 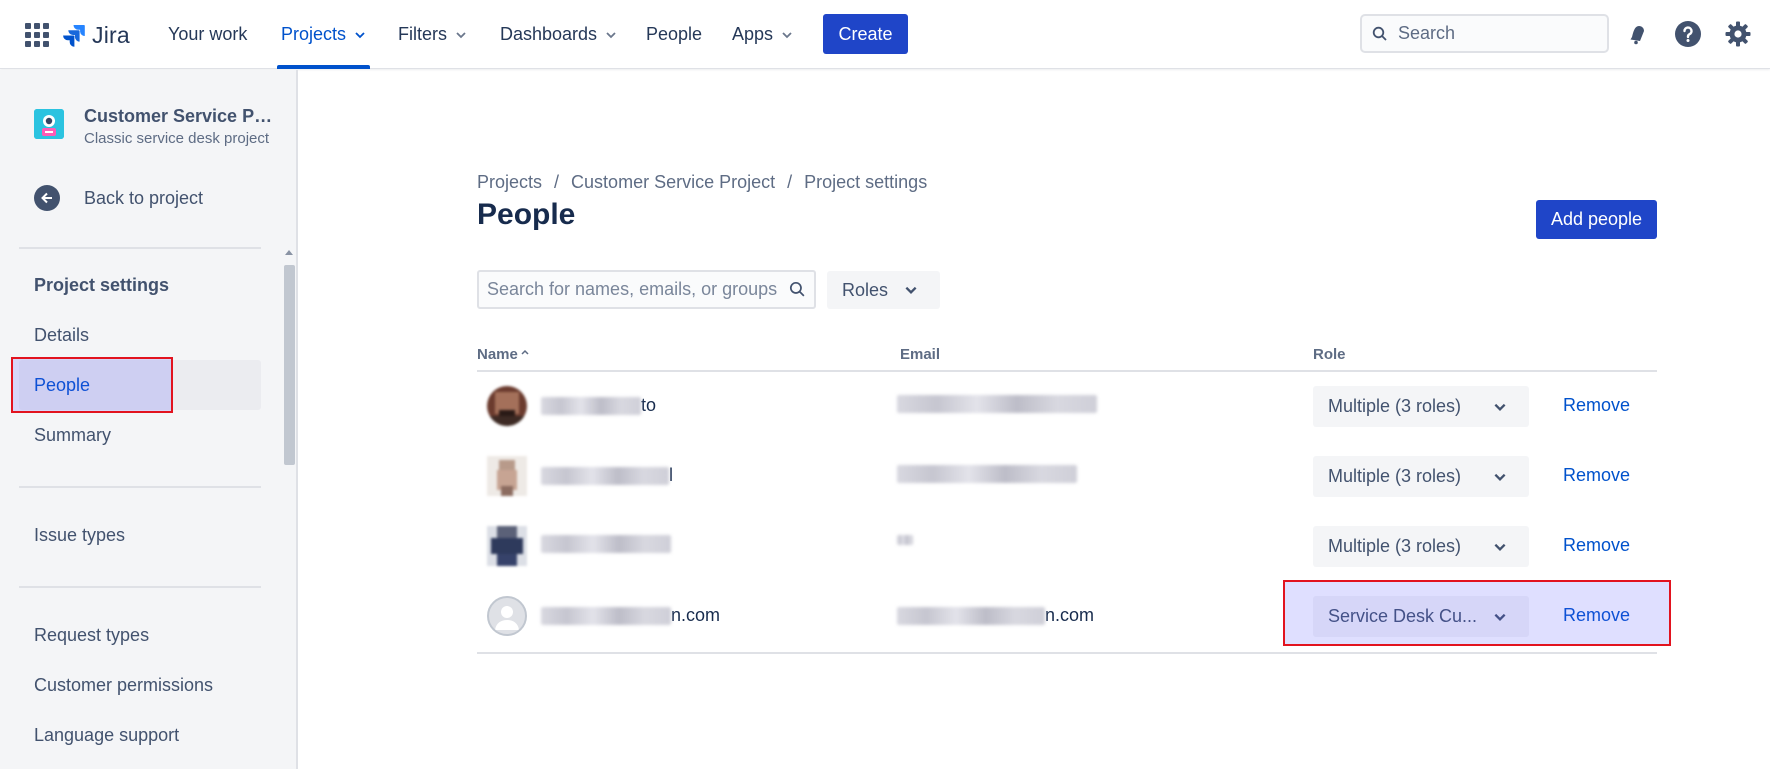 I want to click on sidebar-item-issue-types: Issue types, so click(x=140, y=535).